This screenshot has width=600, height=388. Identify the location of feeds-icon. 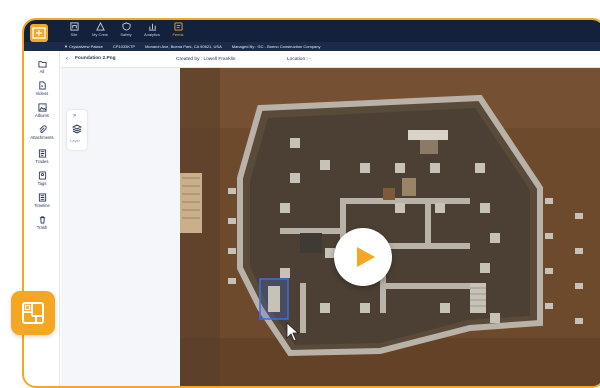
(178, 26).